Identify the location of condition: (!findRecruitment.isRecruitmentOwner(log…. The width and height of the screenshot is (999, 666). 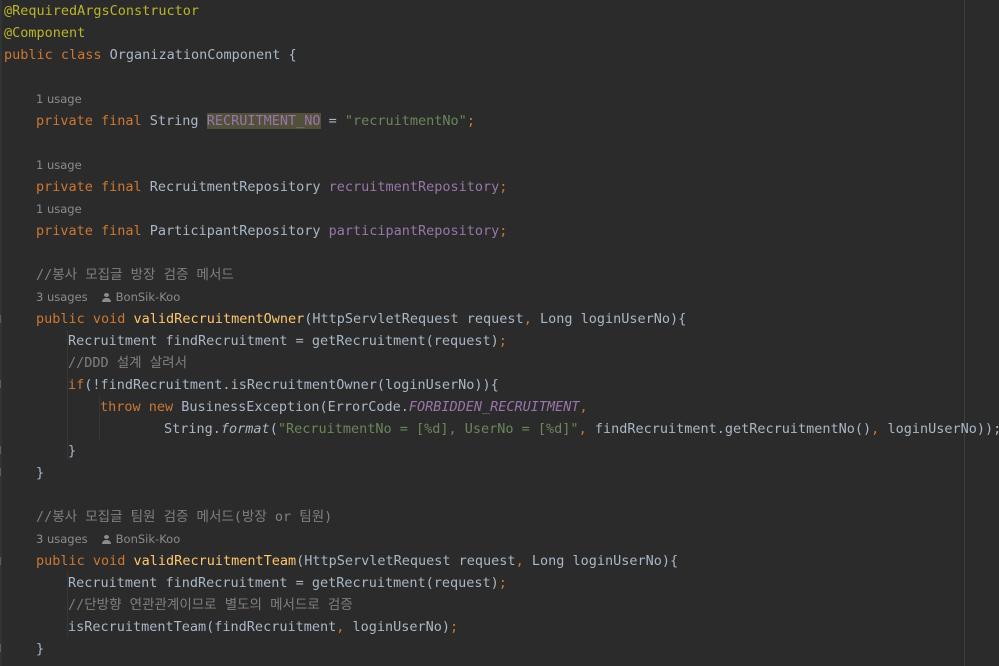
(291, 385).